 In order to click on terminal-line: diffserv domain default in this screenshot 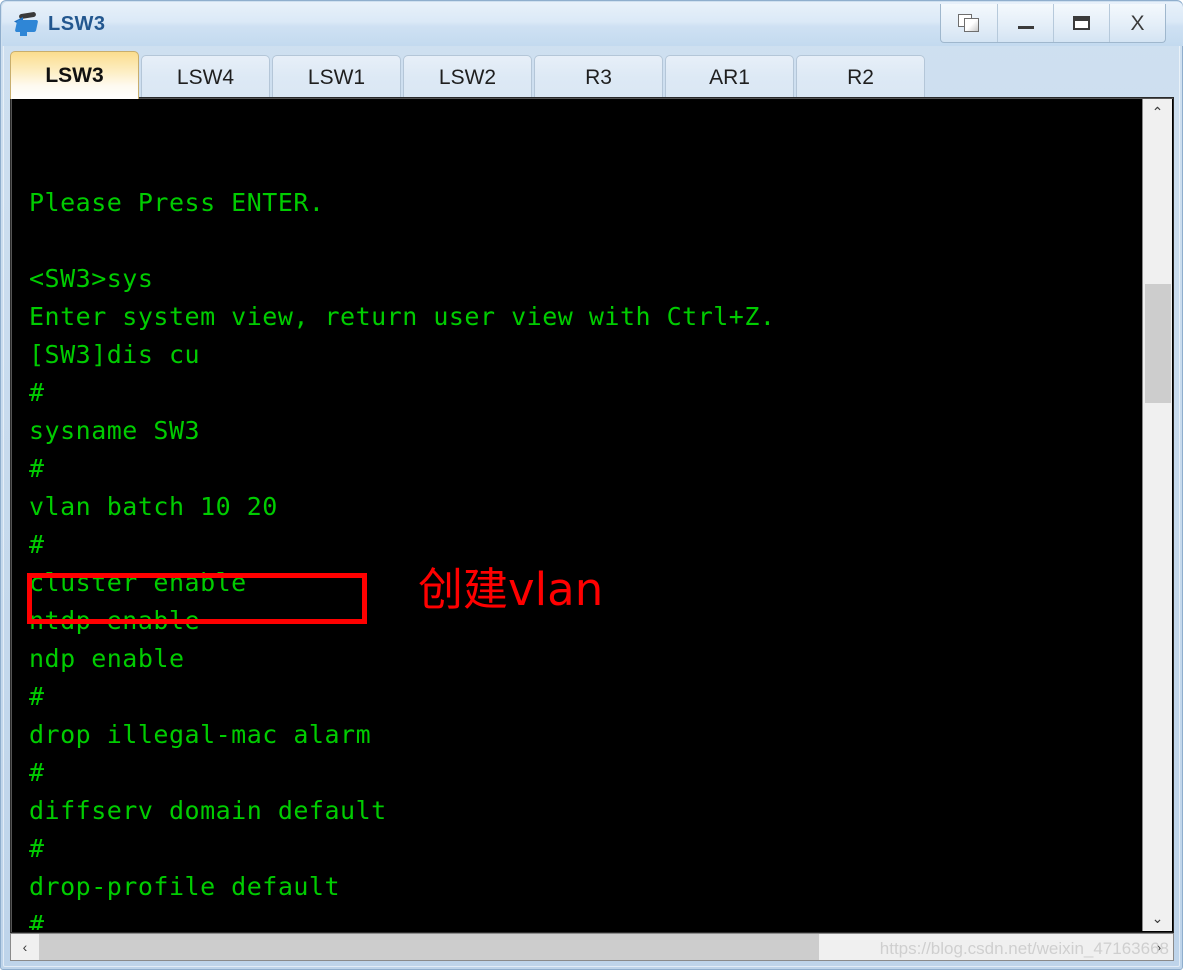, I will do `click(208, 810)`.